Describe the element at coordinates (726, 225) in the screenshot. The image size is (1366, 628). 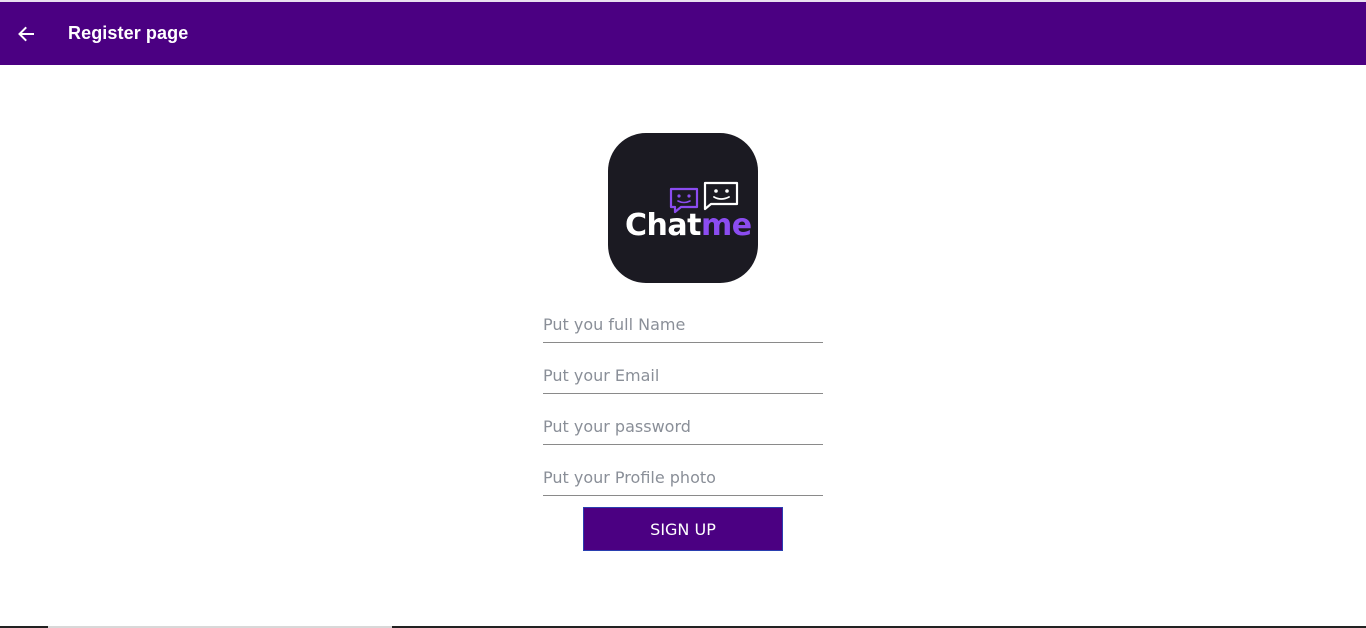
I see `logo-text-accent: me` at that location.